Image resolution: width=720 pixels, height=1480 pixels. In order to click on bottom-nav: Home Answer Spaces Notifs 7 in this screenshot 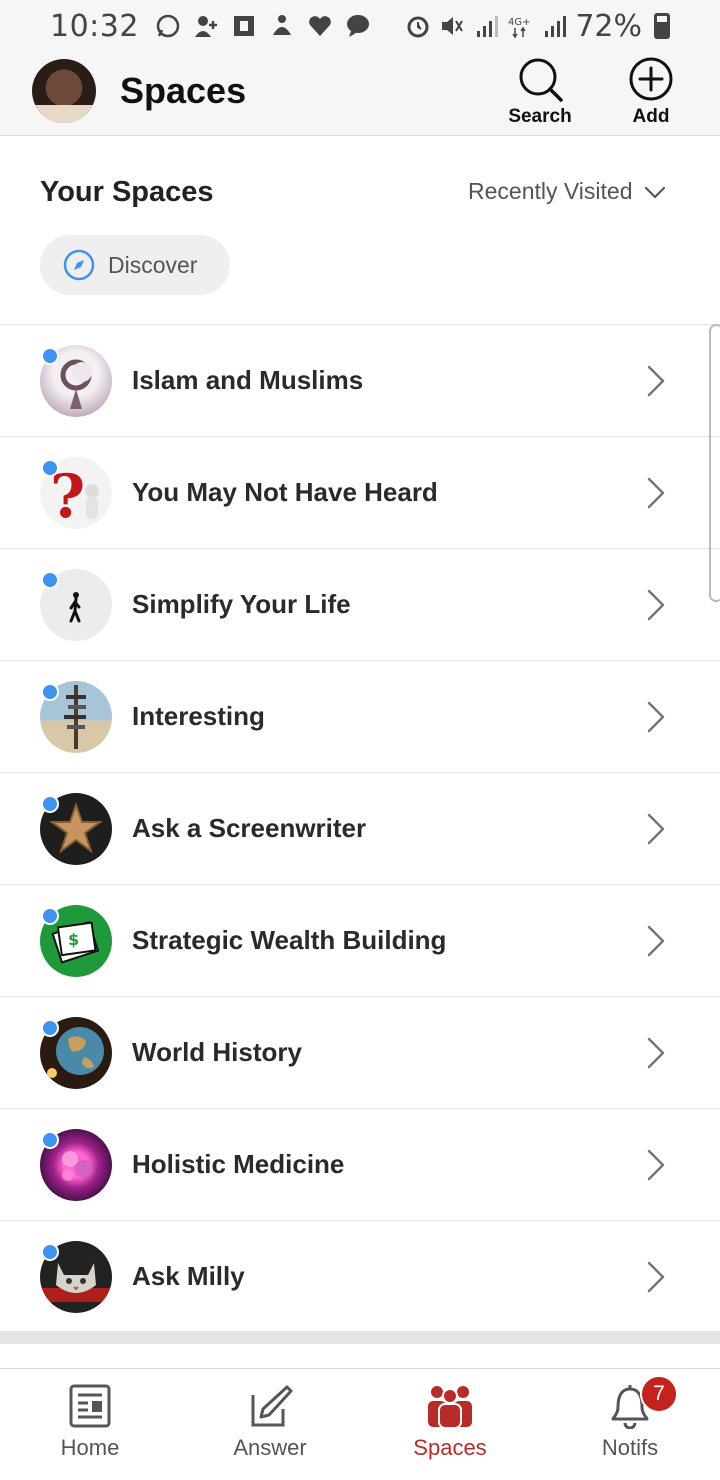, I will do `click(360, 1424)`.